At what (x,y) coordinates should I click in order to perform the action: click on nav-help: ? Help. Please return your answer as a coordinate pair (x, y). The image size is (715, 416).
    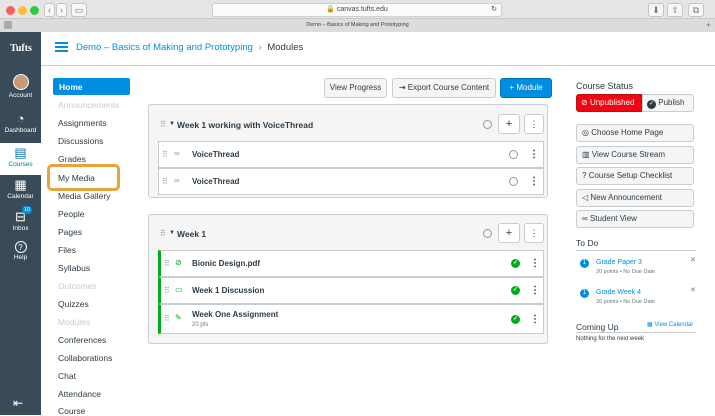
    Looking at the image, I should click on (20, 256).